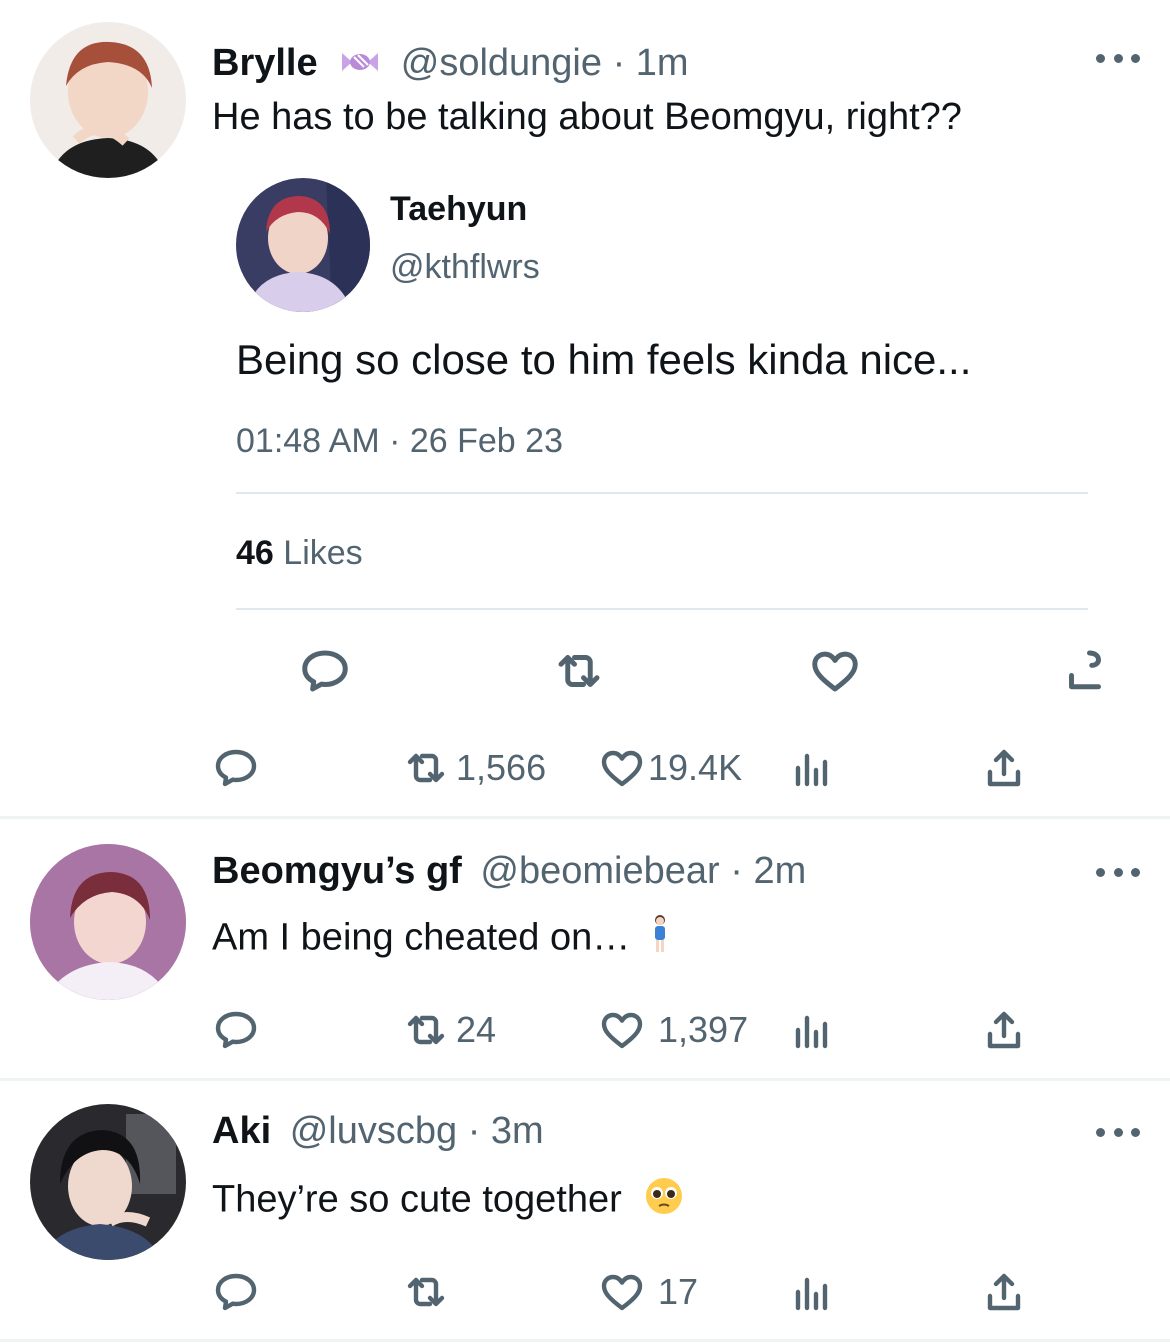  Describe the element at coordinates (399, 441) in the screenshot. I see `timestamp: 01:48 AM · 26 Feb 23` at that location.